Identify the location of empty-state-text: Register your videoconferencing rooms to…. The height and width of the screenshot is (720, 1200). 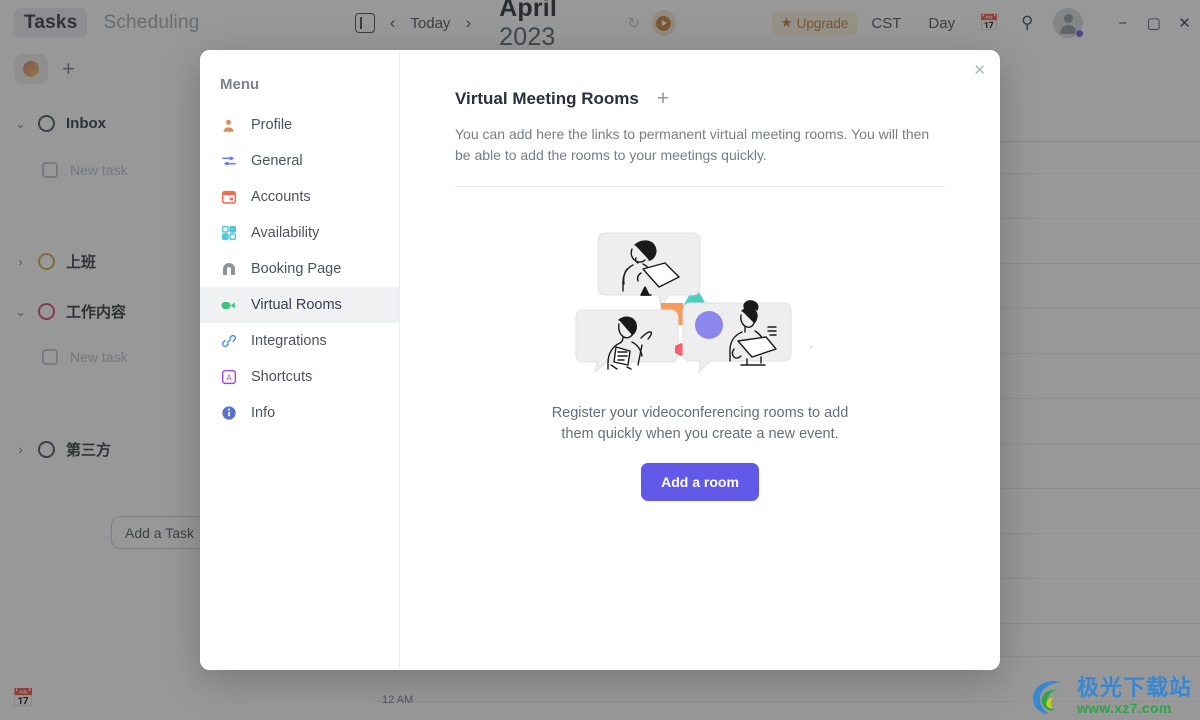
(700, 424).